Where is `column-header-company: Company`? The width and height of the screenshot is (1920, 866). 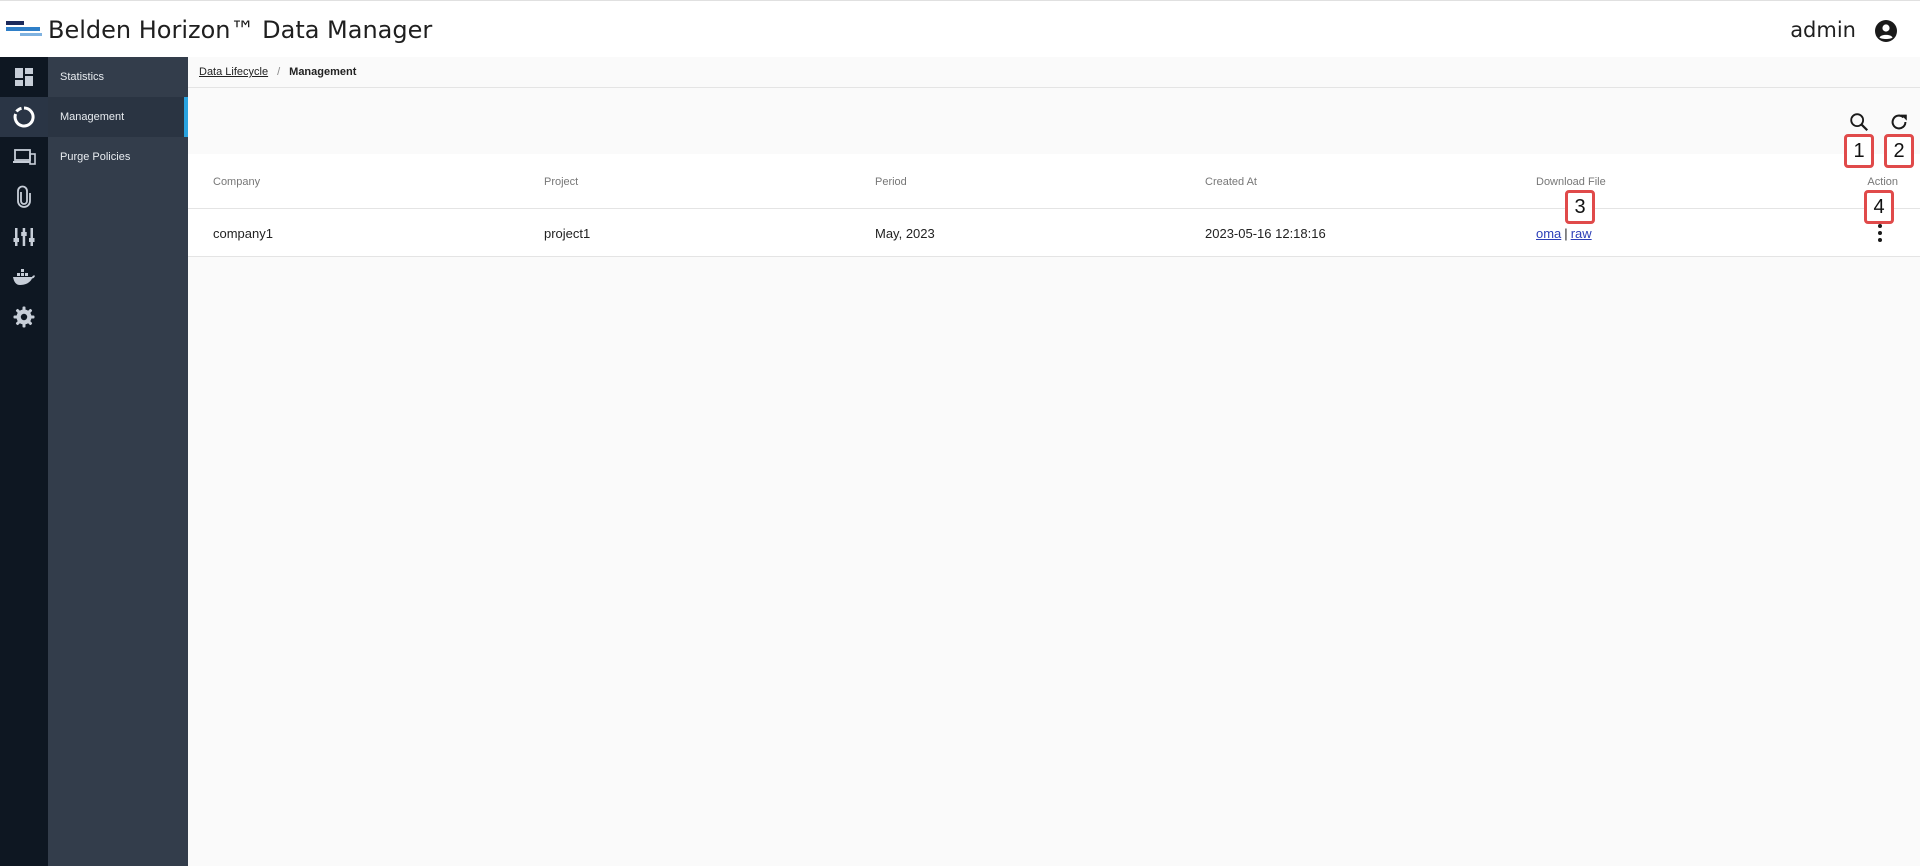
column-header-company: Company is located at coordinates (236, 182).